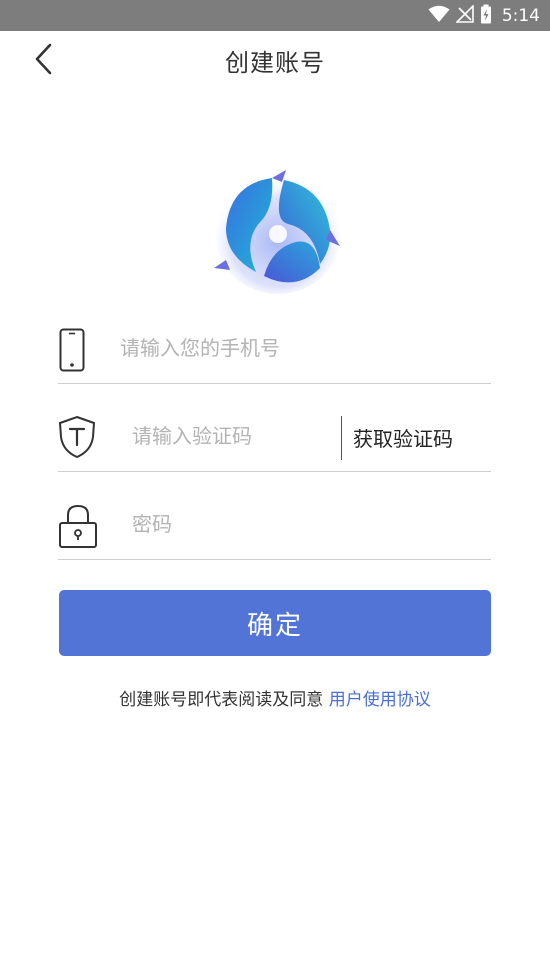 Image resolution: width=550 pixels, height=979 pixels. I want to click on password-row, so click(274, 528).